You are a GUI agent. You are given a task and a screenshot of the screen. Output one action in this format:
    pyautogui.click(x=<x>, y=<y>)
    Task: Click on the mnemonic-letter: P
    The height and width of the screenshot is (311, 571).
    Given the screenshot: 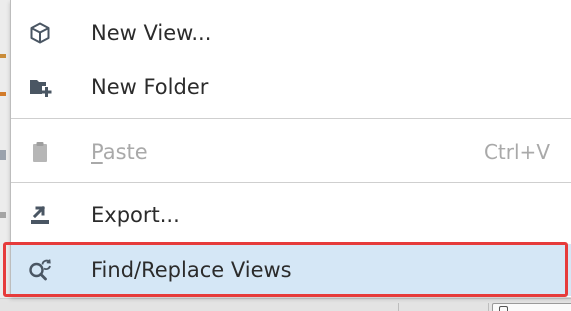 What is the action you would take?
    pyautogui.click(x=97, y=152)
    